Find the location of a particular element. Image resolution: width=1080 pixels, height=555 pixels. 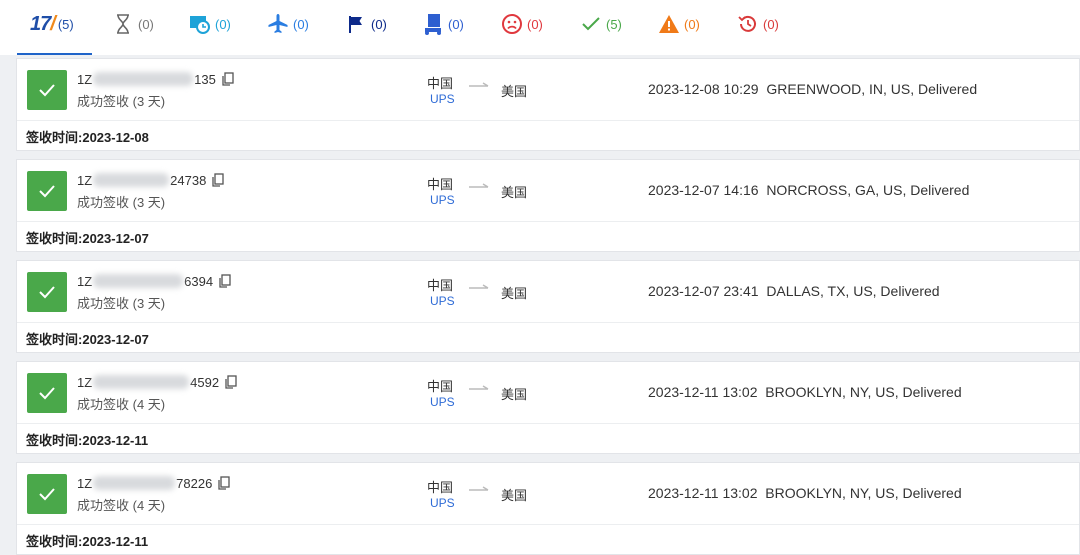

tab-delivered: (5) is located at coordinates (600, 24).